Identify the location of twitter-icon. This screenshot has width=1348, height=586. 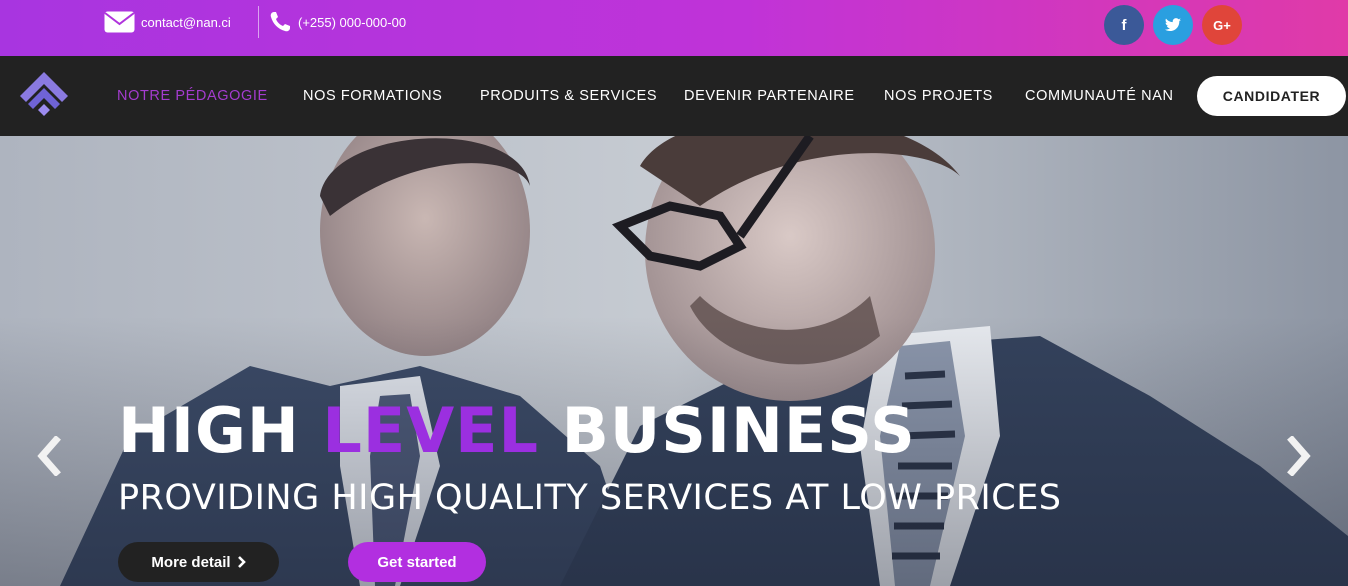
(1173, 25).